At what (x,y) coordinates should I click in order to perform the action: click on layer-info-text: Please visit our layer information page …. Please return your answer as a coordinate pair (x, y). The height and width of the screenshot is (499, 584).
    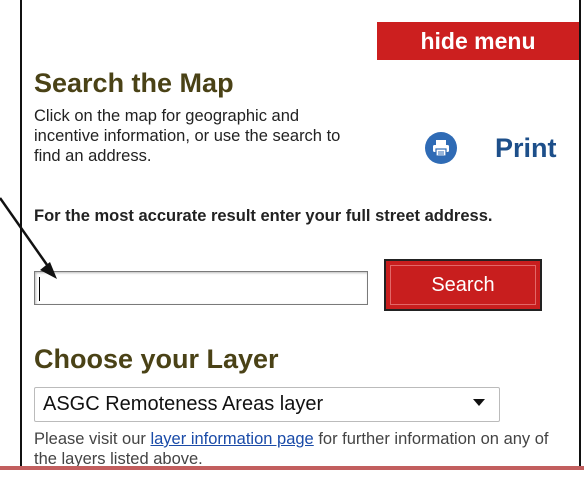
    Looking at the image, I should click on (294, 449).